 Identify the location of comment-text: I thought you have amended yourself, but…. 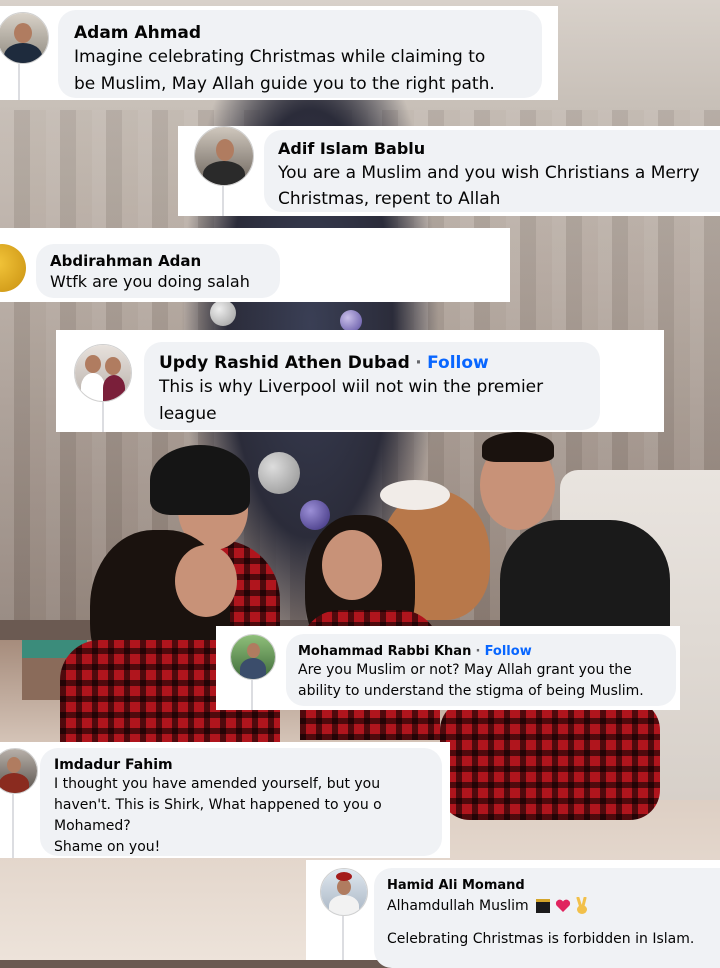
(218, 815).